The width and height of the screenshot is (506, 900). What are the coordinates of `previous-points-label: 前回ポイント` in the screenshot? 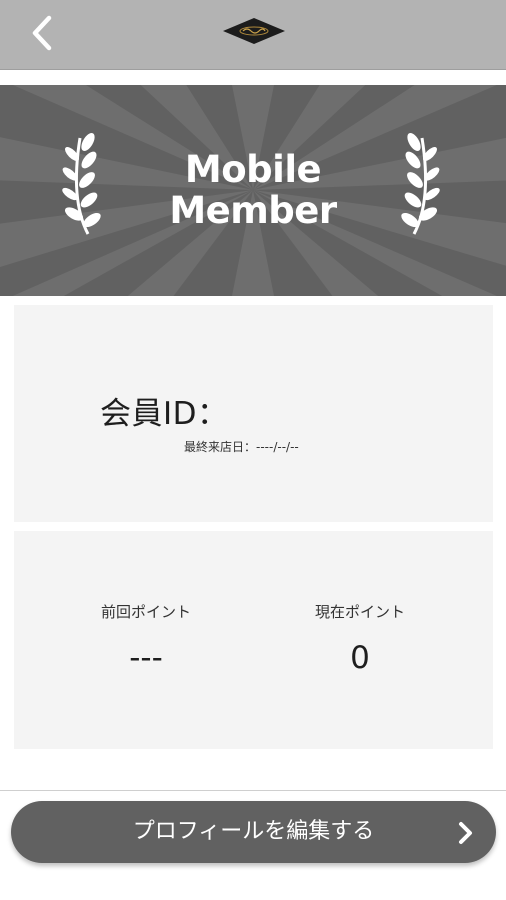 It's located at (145, 612).